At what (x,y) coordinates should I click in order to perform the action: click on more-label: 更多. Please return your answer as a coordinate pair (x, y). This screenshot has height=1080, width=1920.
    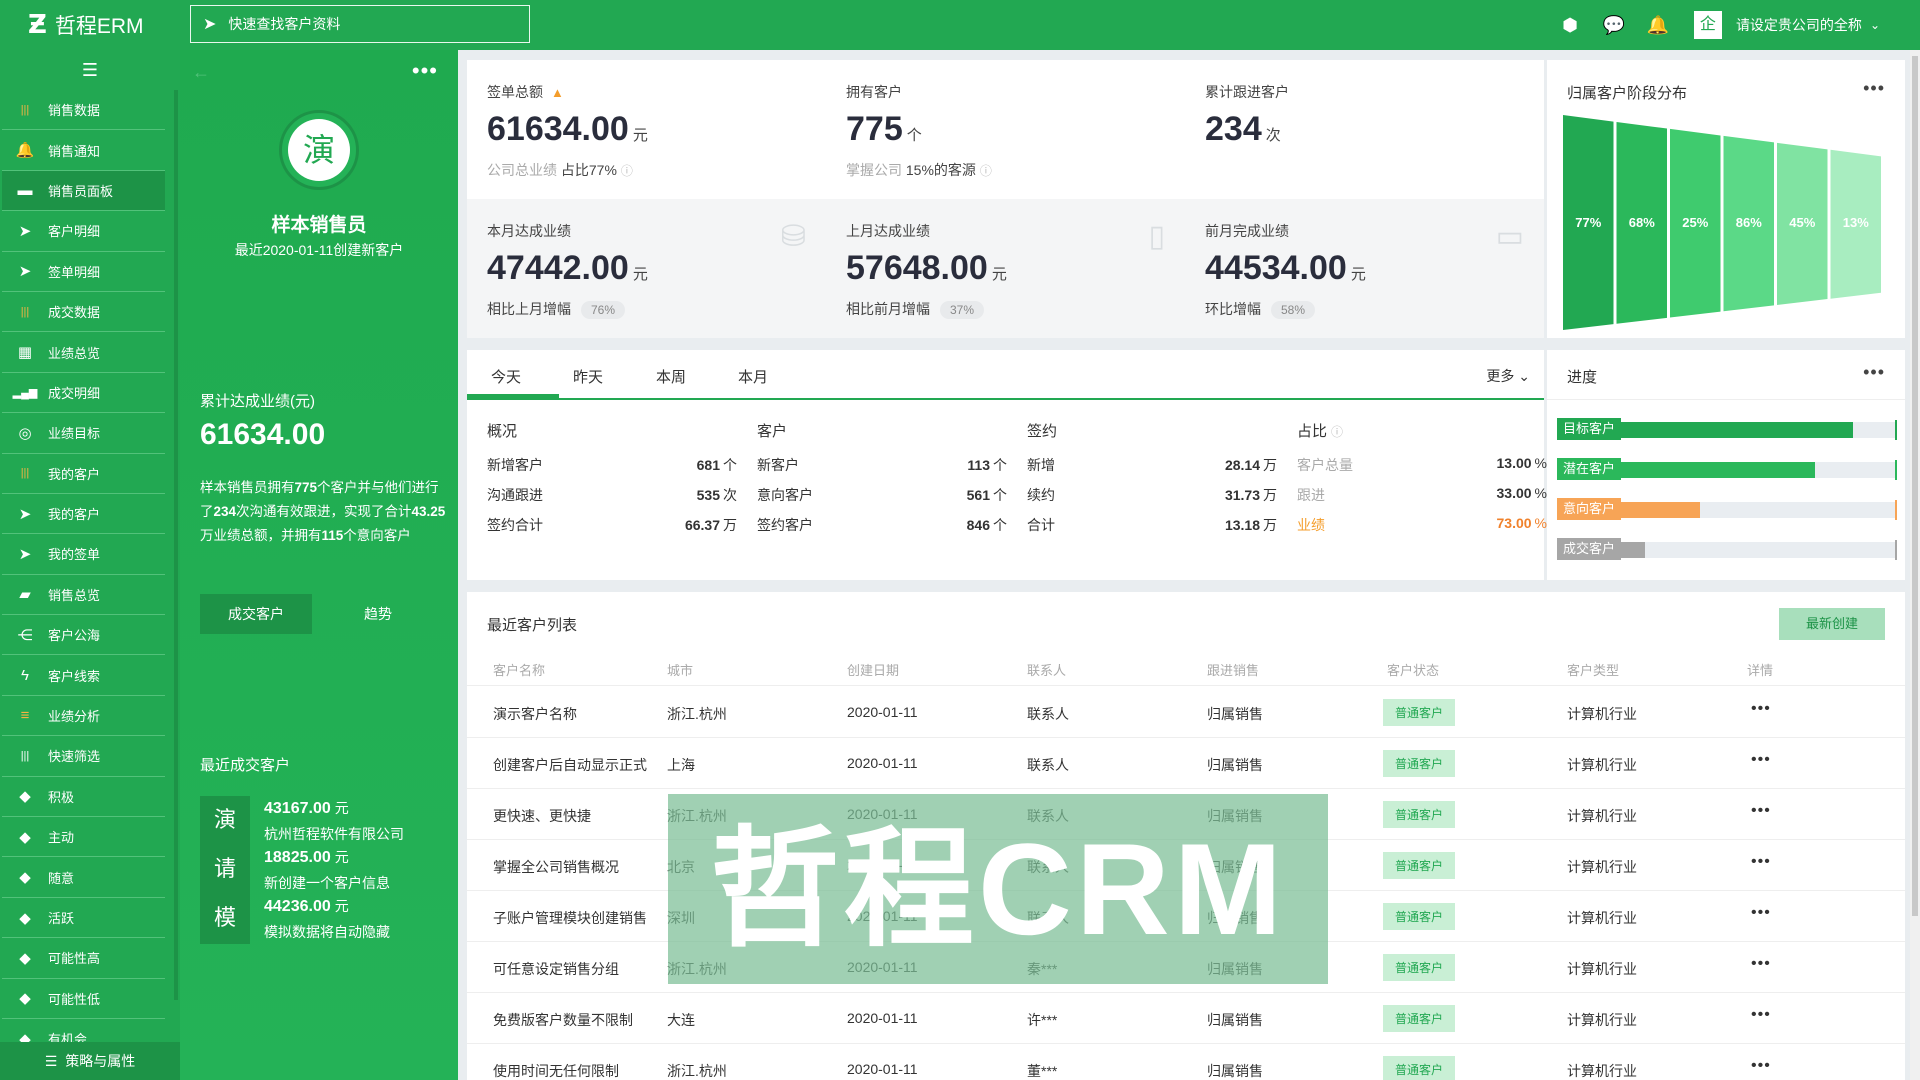
    Looking at the image, I should click on (1500, 376).